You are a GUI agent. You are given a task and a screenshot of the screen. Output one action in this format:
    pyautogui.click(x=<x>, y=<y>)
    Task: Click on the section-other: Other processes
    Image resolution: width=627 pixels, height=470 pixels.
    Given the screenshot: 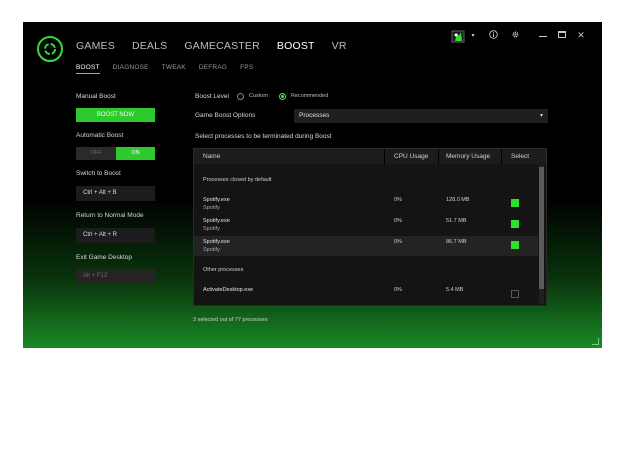 What is the action you would take?
    pyautogui.click(x=223, y=270)
    